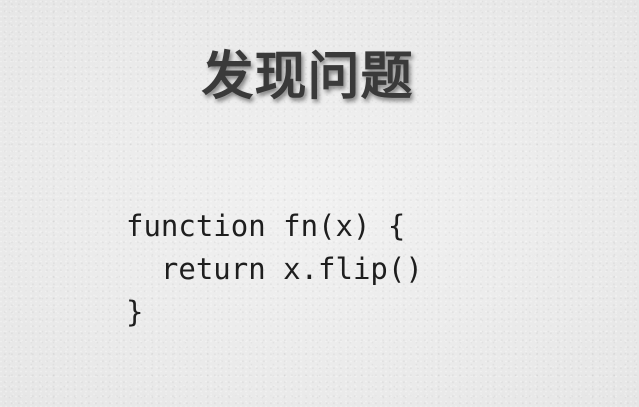 This screenshot has height=407, width=639. What do you see at coordinates (307, 77) in the screenshot?
I see `slide-title: 发现问题` at bounding box center [307, 77].